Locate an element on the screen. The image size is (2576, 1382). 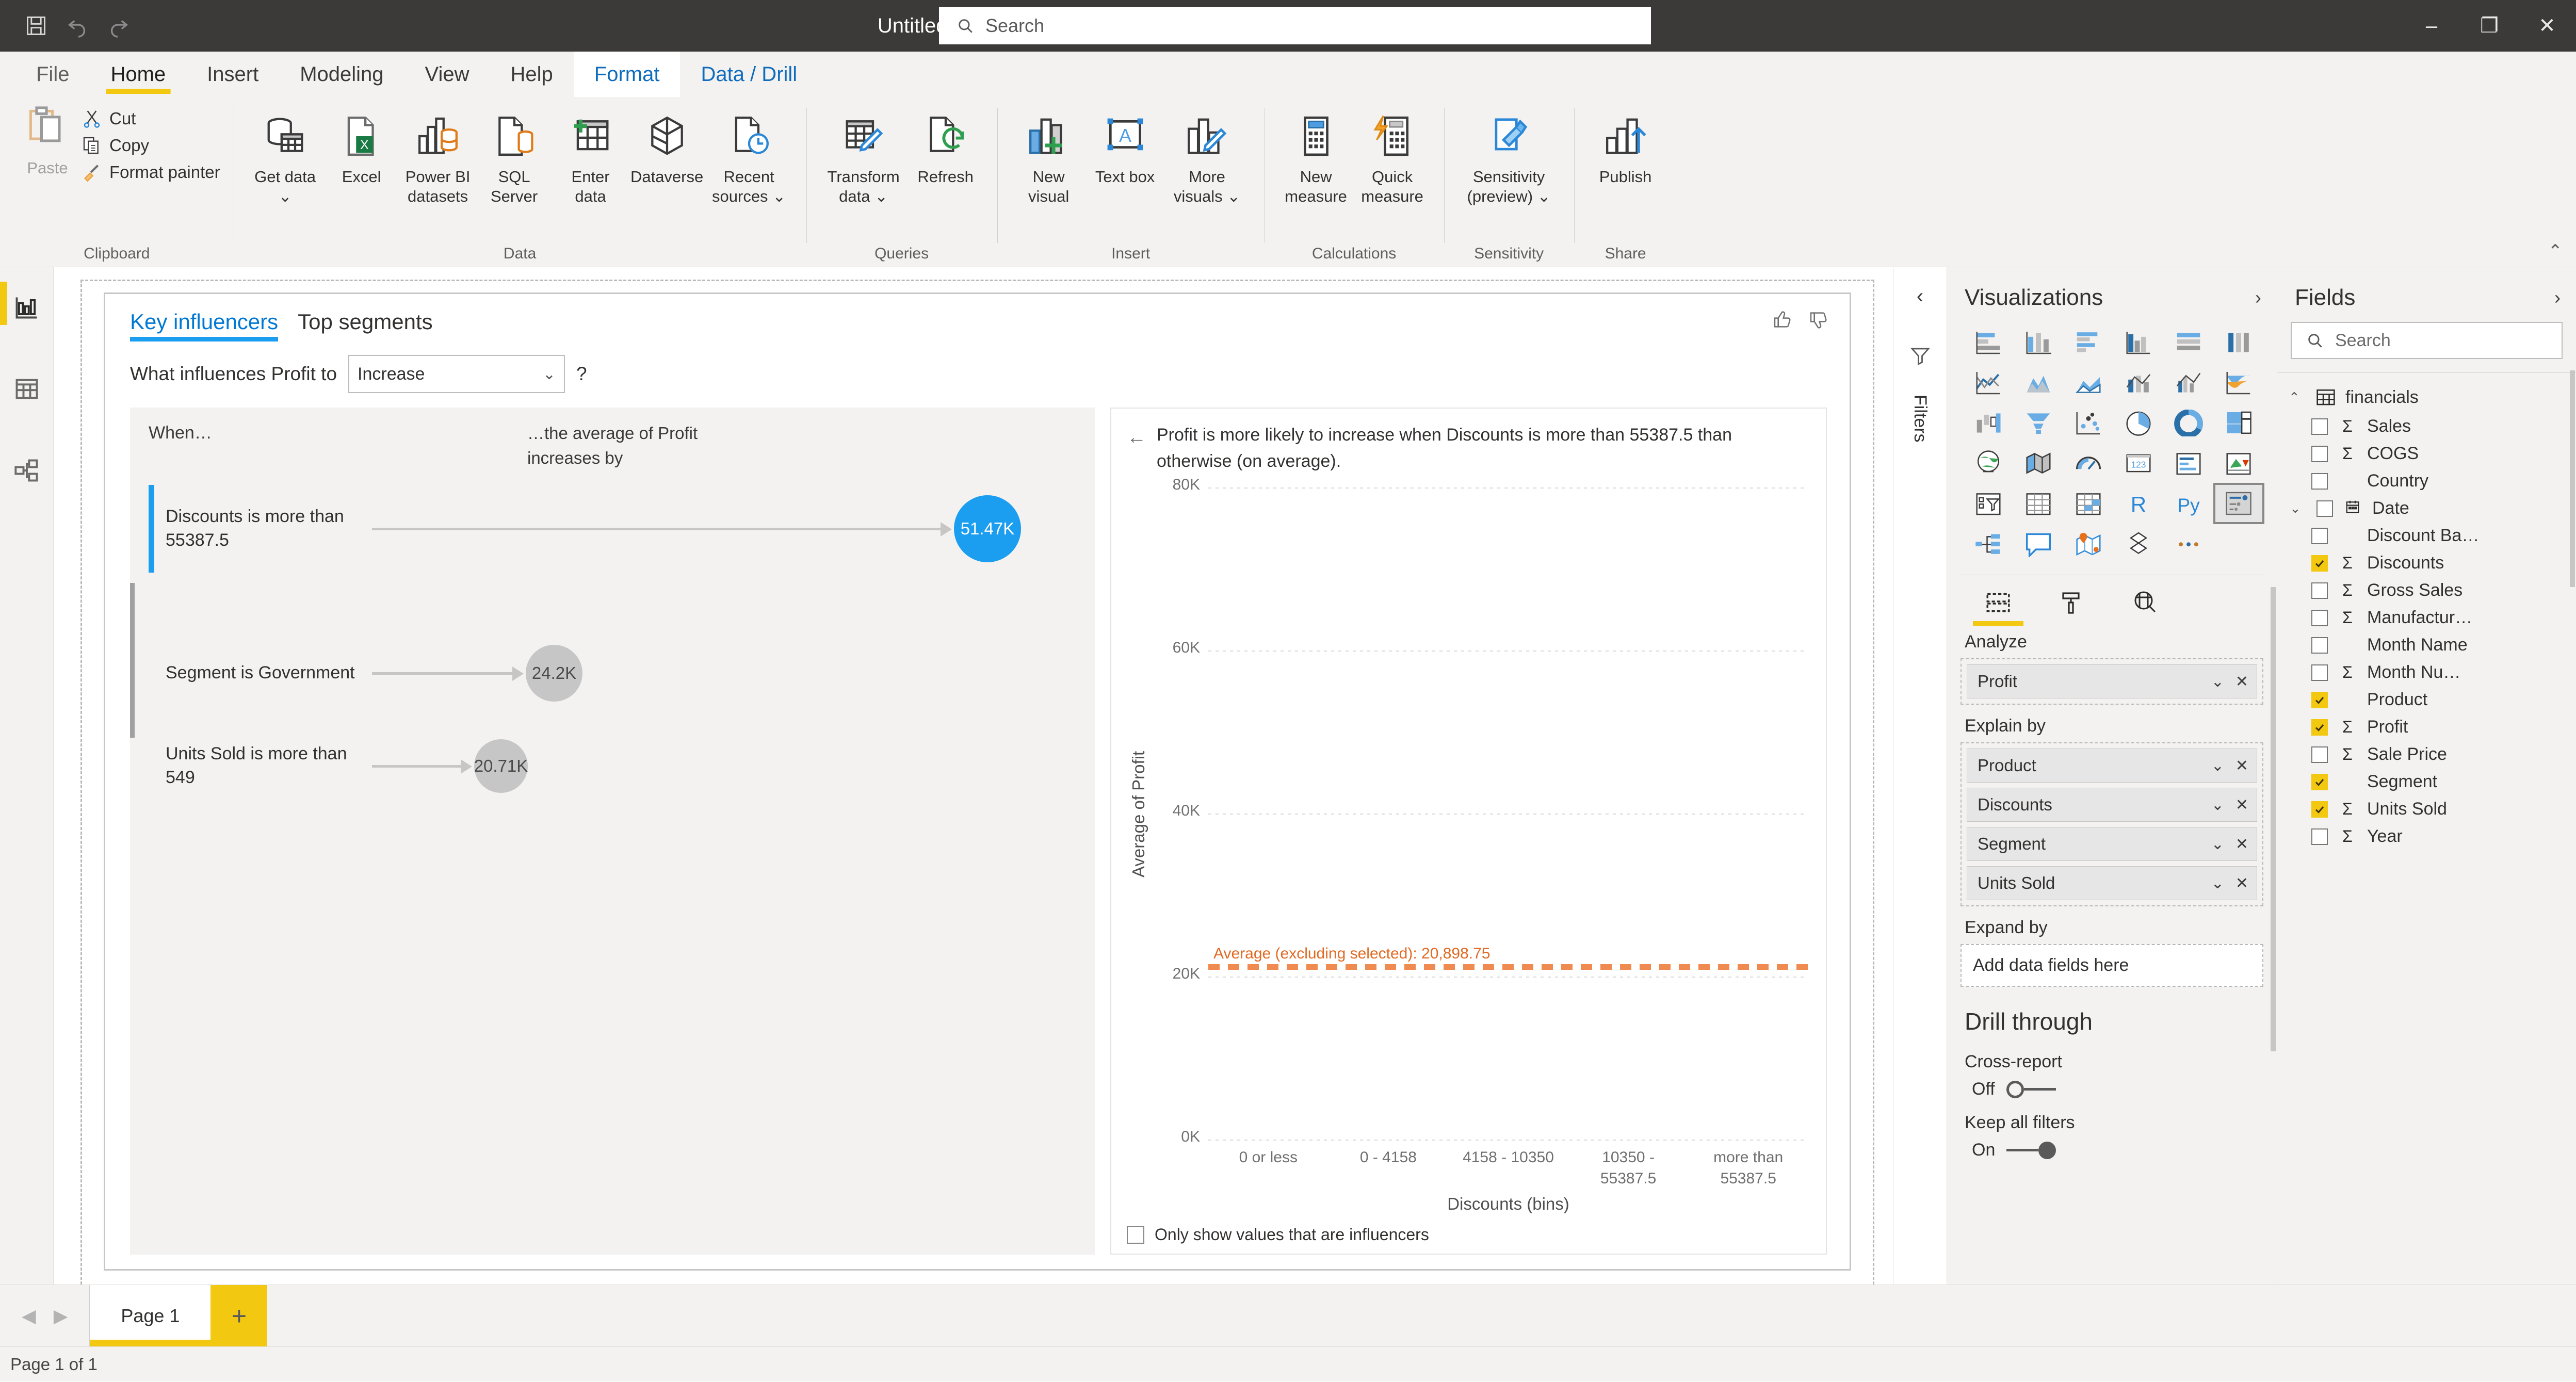
field-chip: Units Sold ⌄ ✕ is located at coordinates (2112, 883).